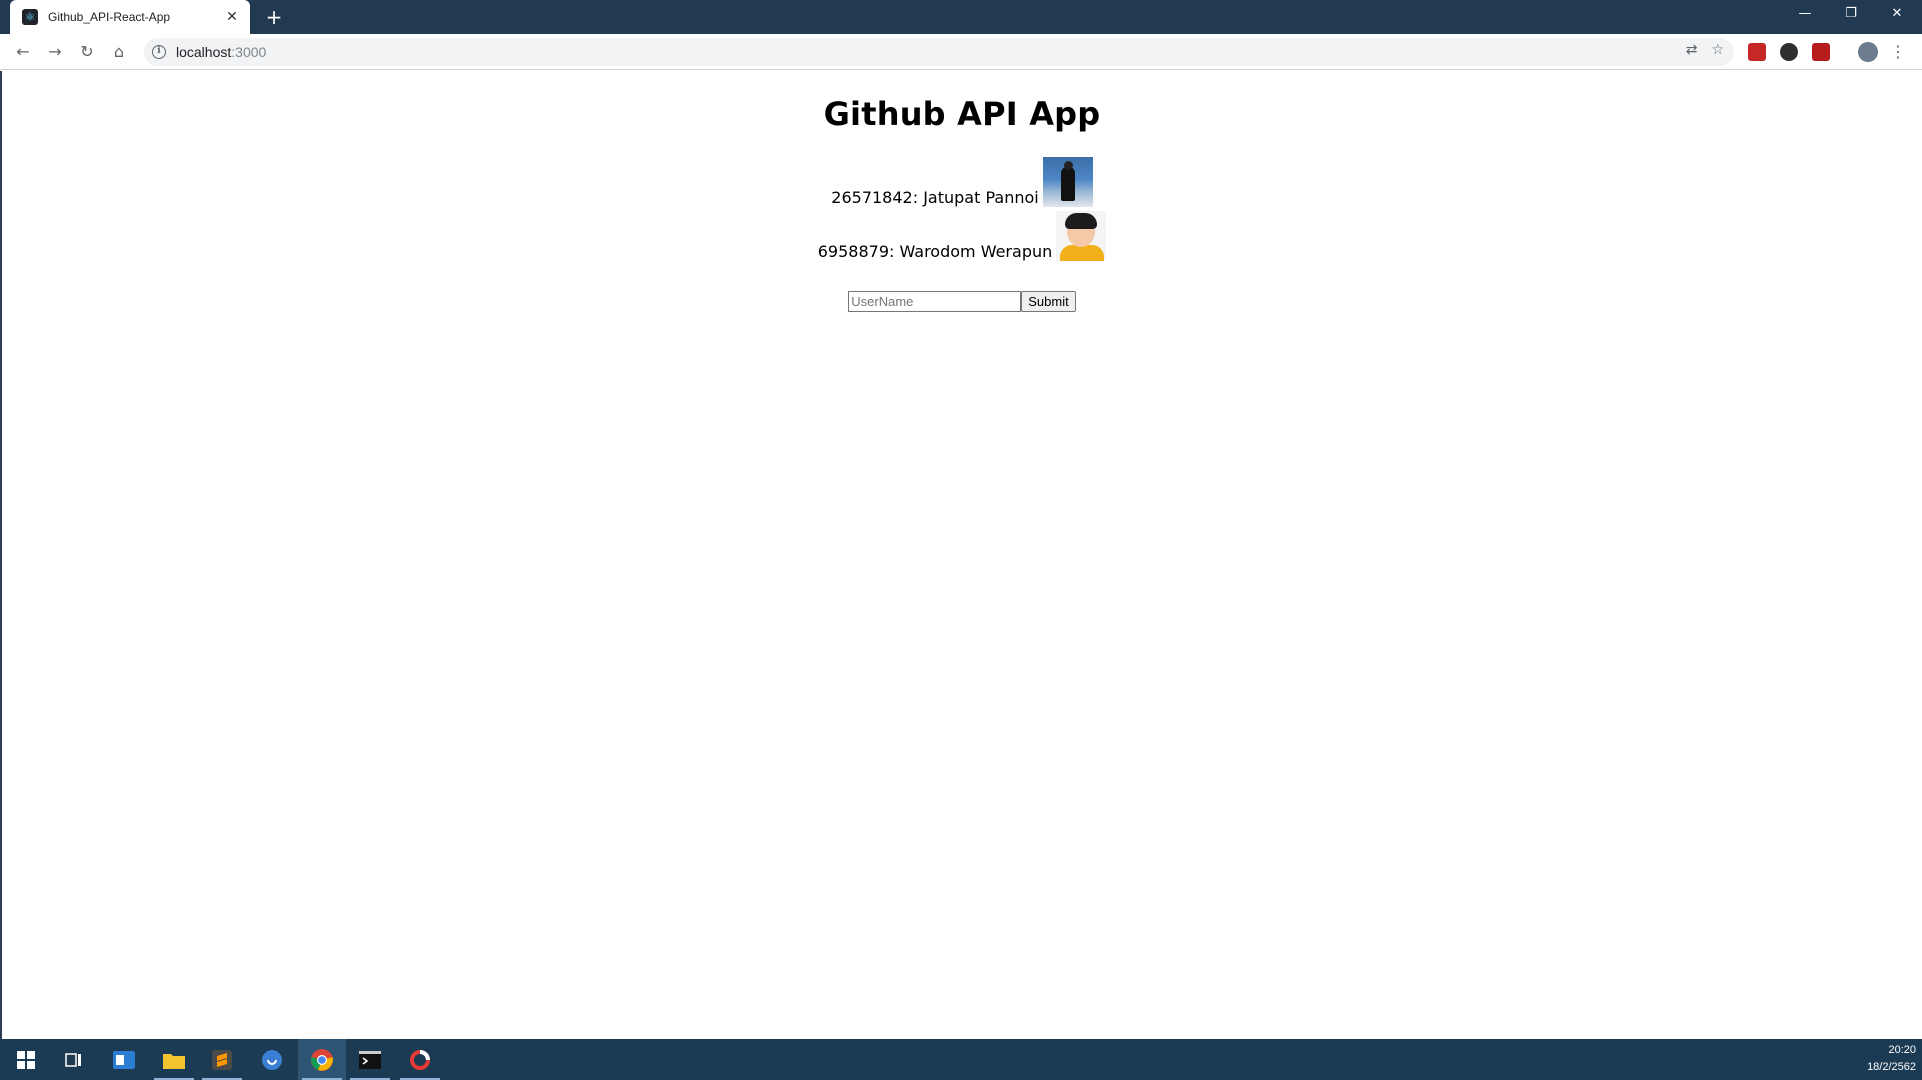 The width and height of the screenshot is (1922, 1080). Describe the element at coordinates (1868, 52) in the screenshot. I see `profile-avatar-icon` at that location.